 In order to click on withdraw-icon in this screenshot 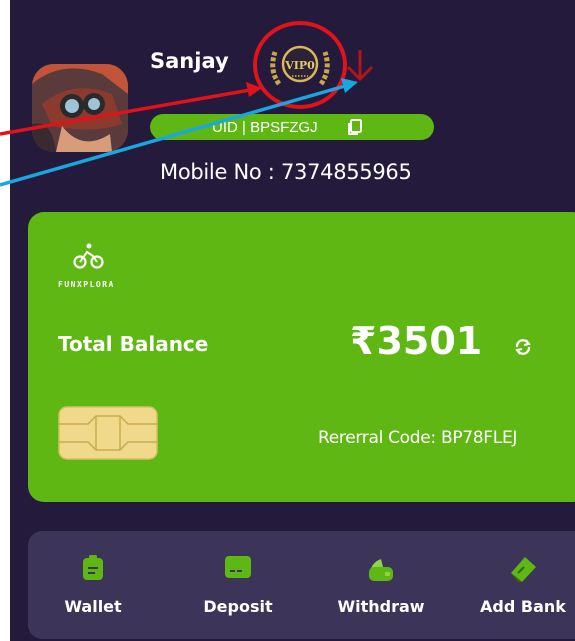, I will do `click(381, 570)`.